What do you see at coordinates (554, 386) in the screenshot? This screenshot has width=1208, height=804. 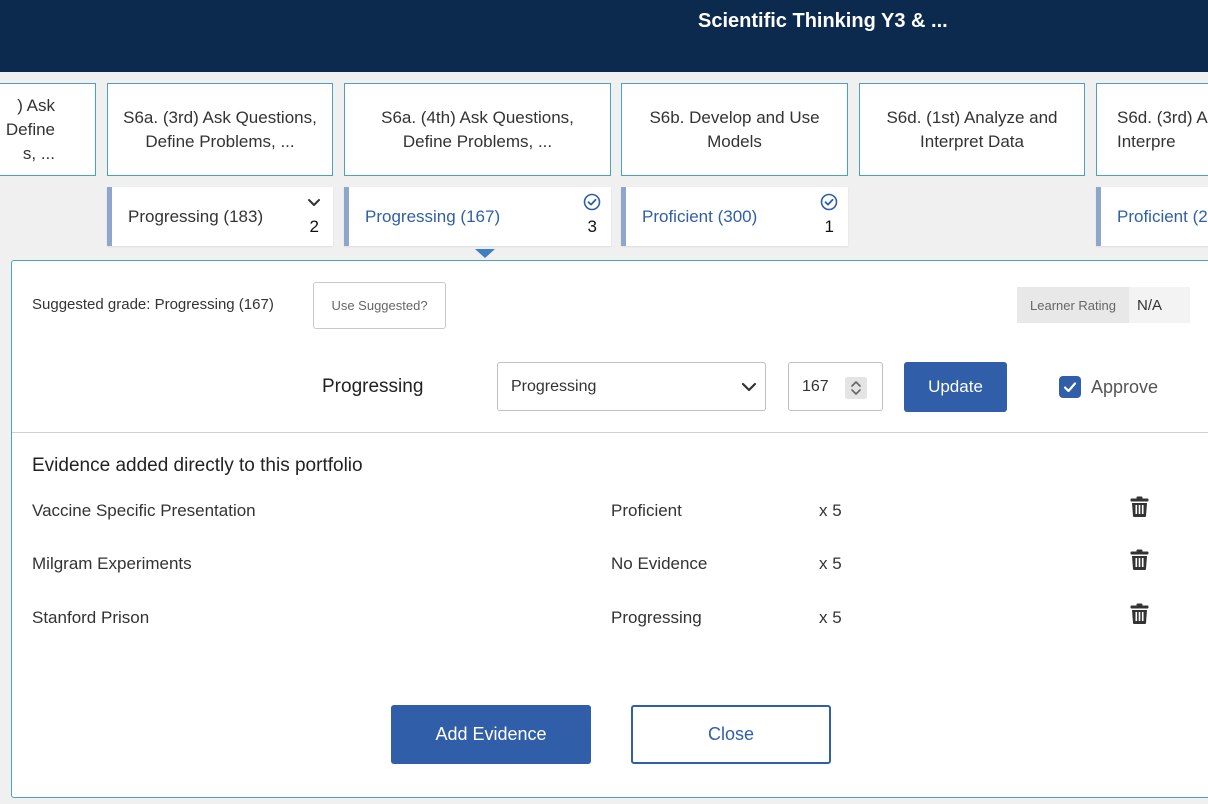 I see `grade-select-value: Progressing` at bounding box center [554, 386].